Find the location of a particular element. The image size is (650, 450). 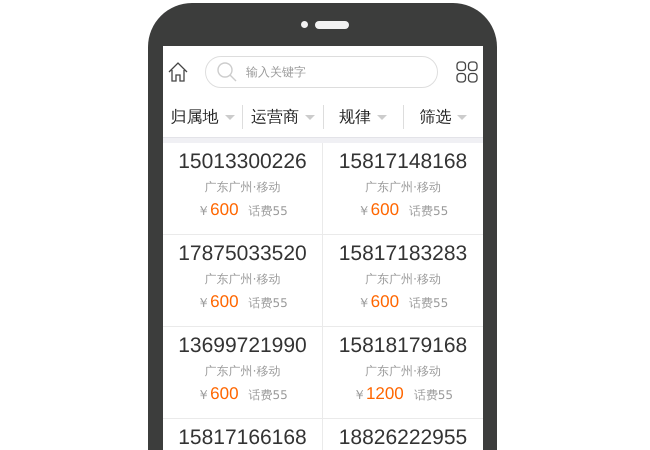

filter-dropdown: 运营商 is located at coordinates (282, 117).